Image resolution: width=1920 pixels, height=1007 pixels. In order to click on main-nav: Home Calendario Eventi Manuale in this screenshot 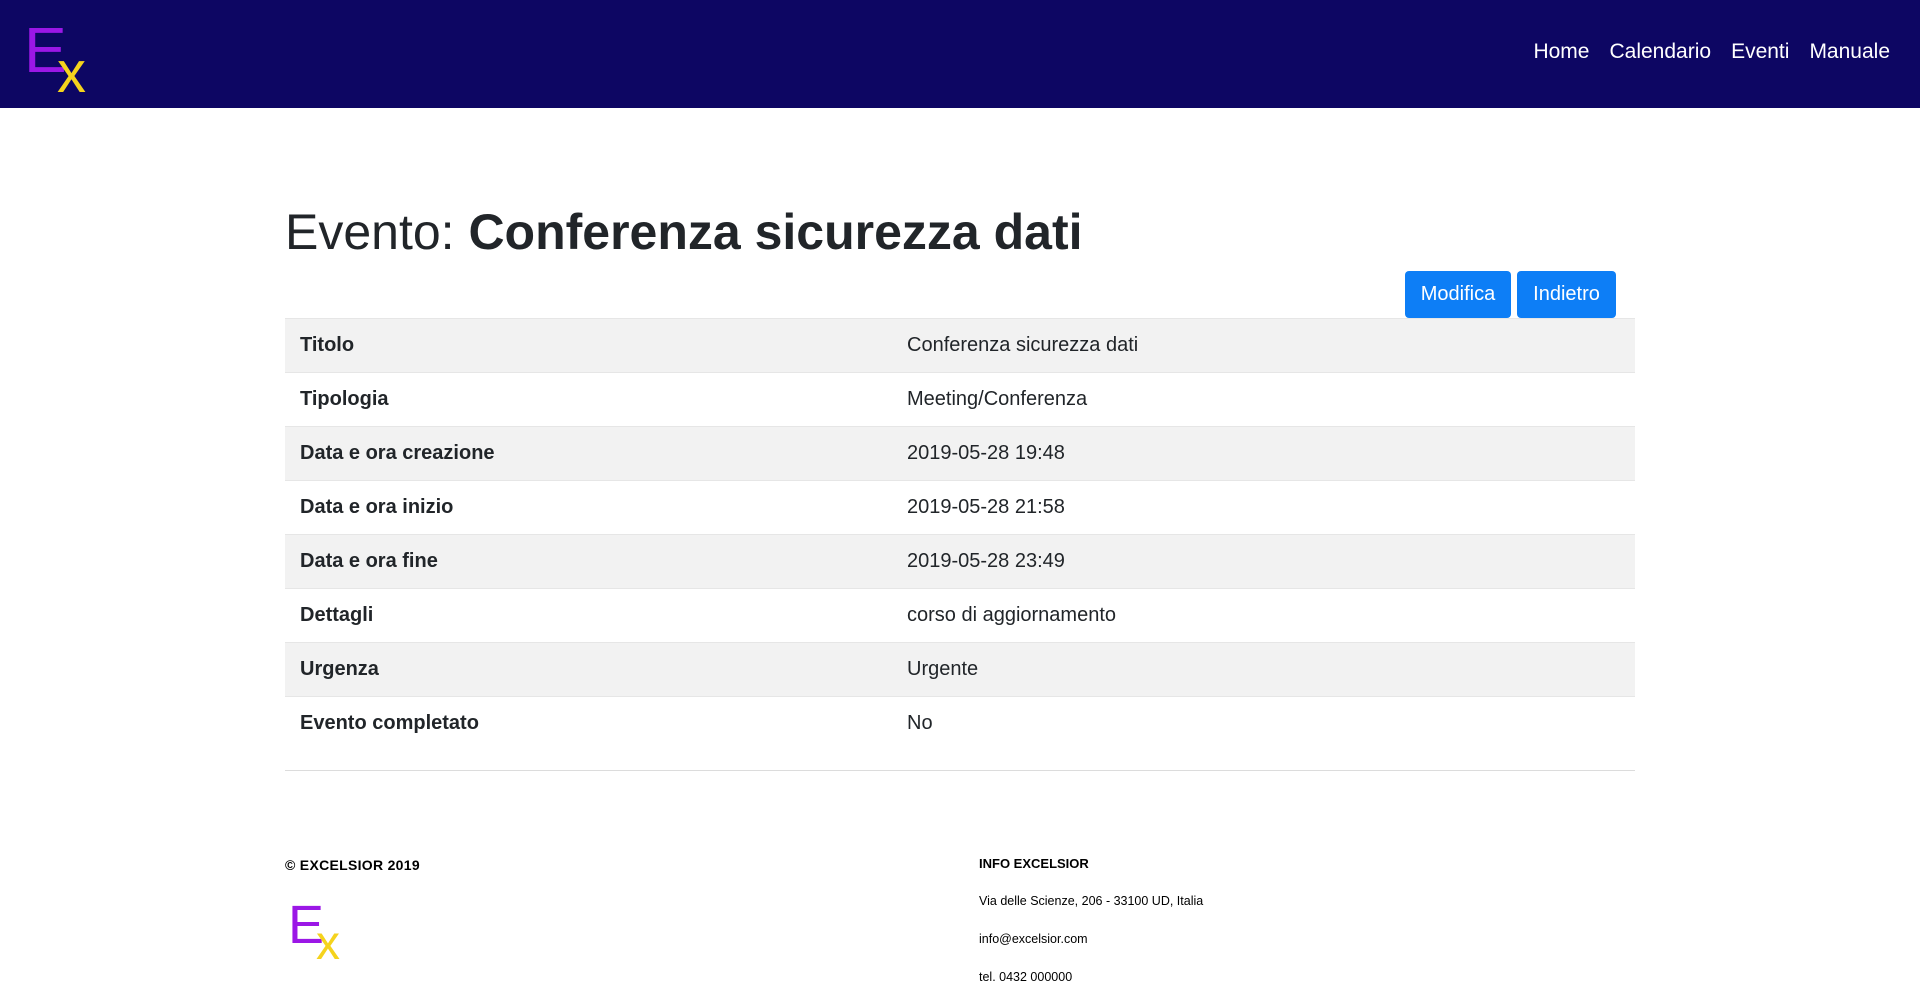, I will do `click(1701, 52)`.